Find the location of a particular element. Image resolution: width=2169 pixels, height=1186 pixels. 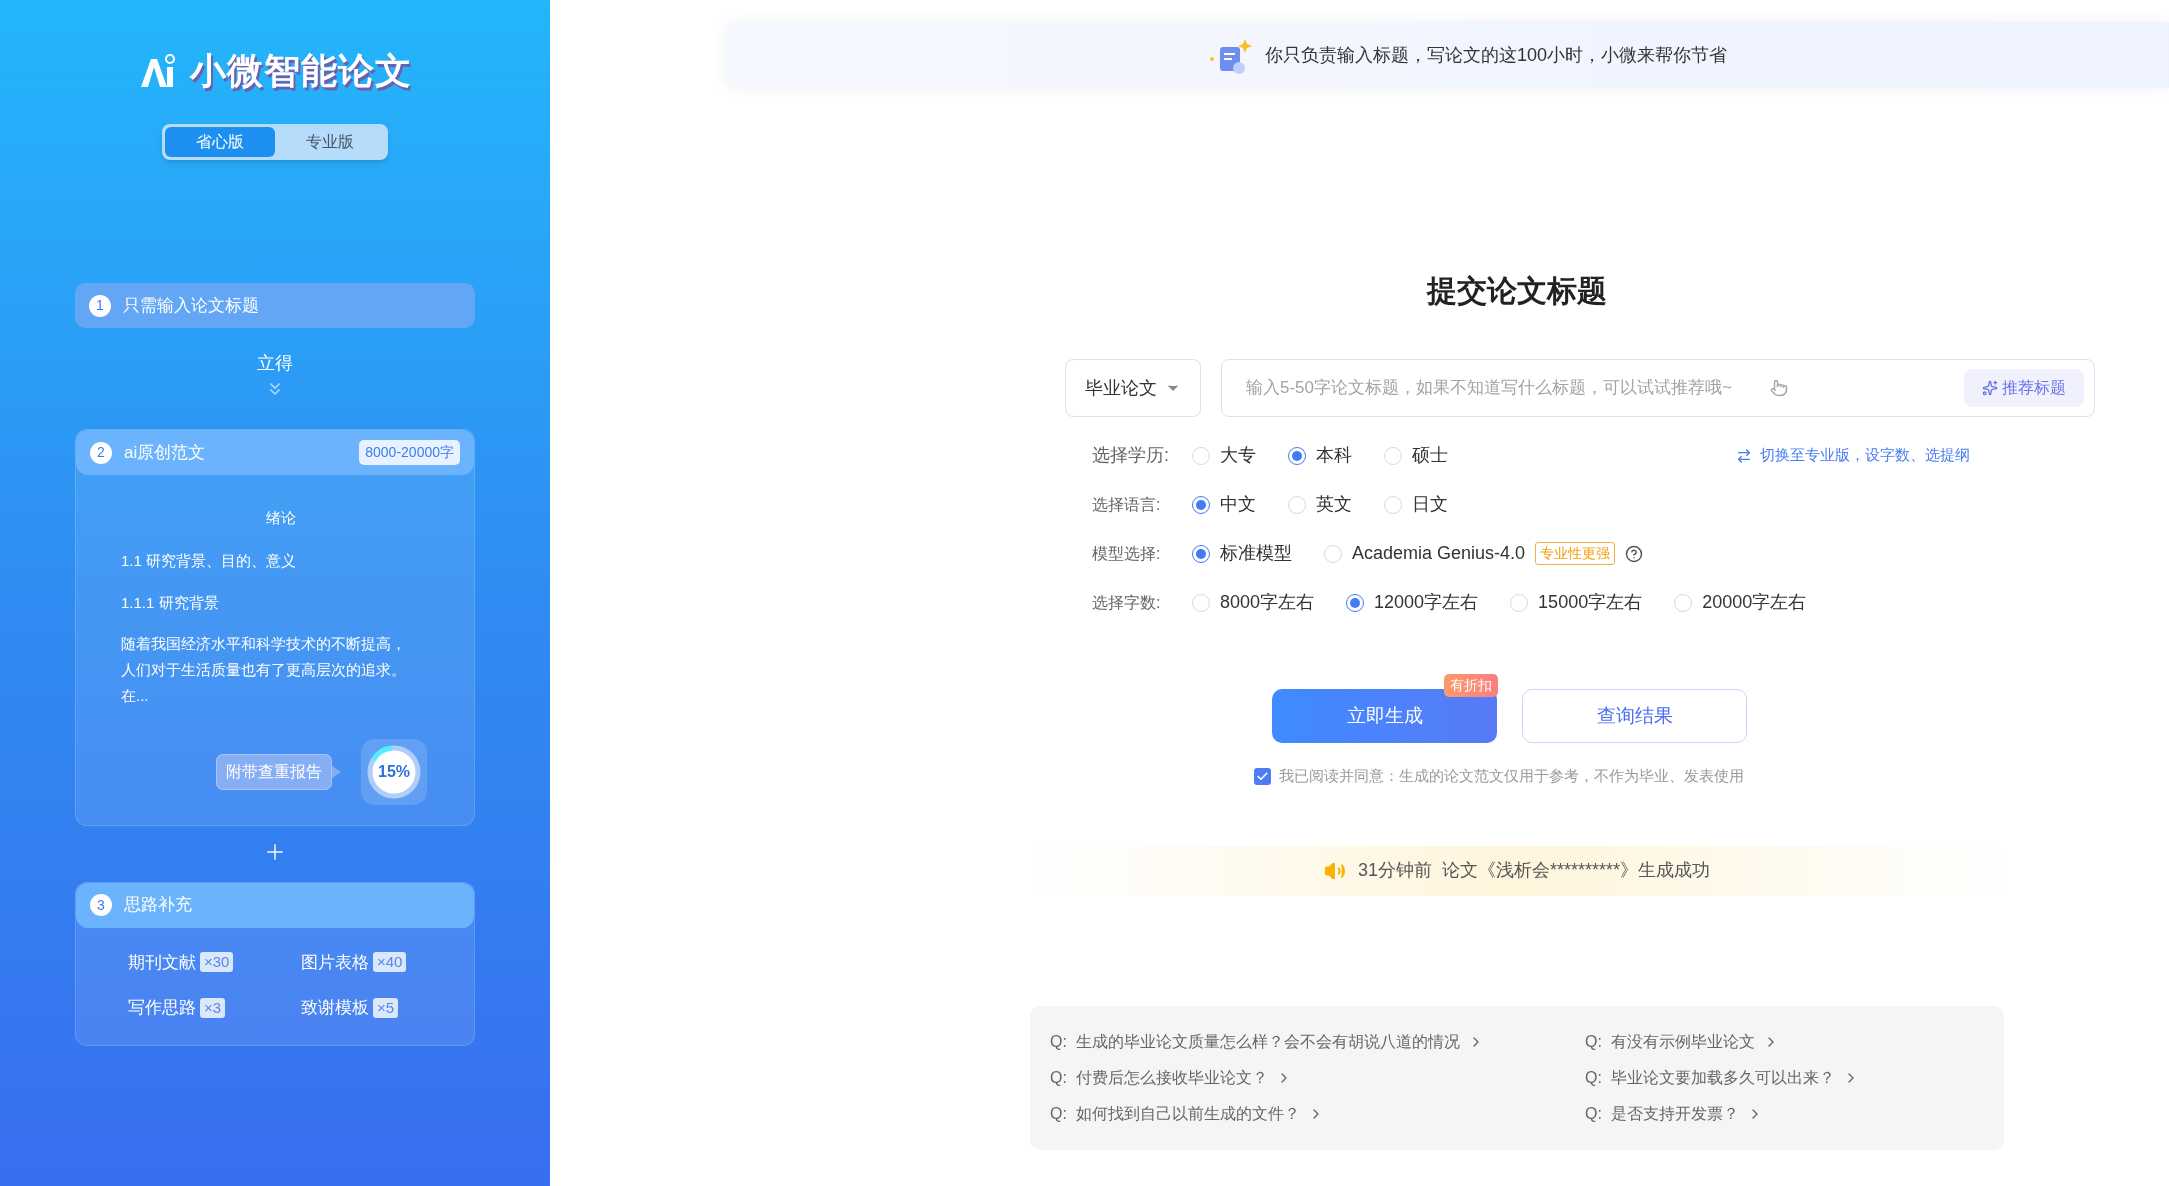

connector-text: 立得 is located at coordinates (275, 363).